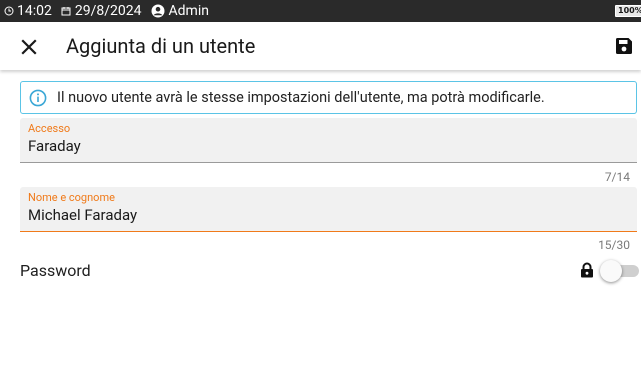 The image size is (641, 388). What do you see at coordinates (624, 46) in the screenshot?
I see `save-icon` at bounding box center [624, 46].